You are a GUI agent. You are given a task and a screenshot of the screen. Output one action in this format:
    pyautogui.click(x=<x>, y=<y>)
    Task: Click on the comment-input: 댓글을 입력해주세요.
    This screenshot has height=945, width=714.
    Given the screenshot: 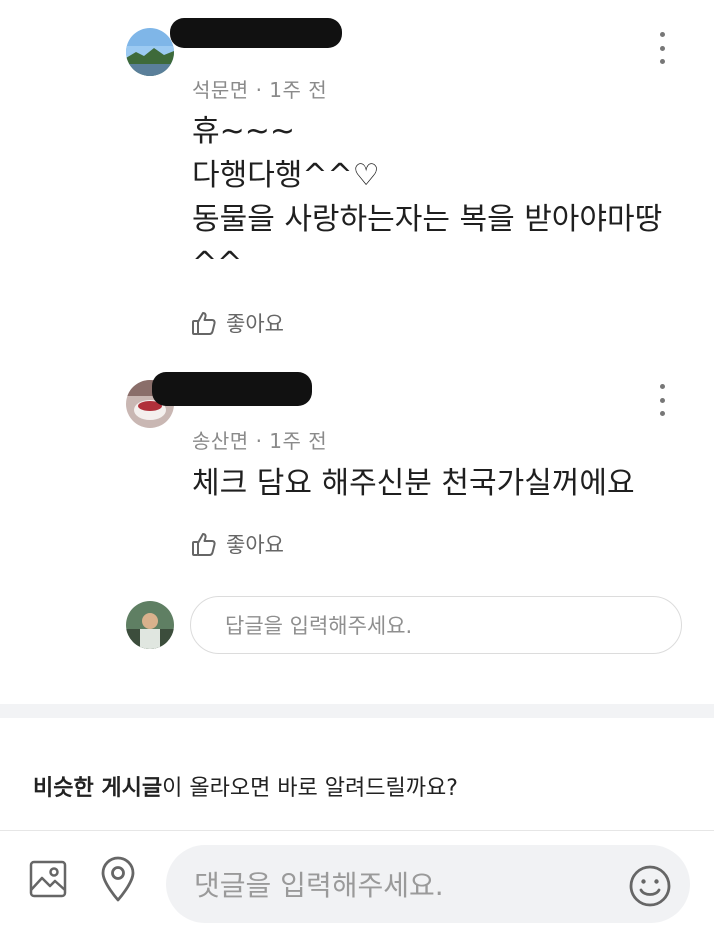 What is the action you would take?
    pyautogui.click(x=428, y=884)
    